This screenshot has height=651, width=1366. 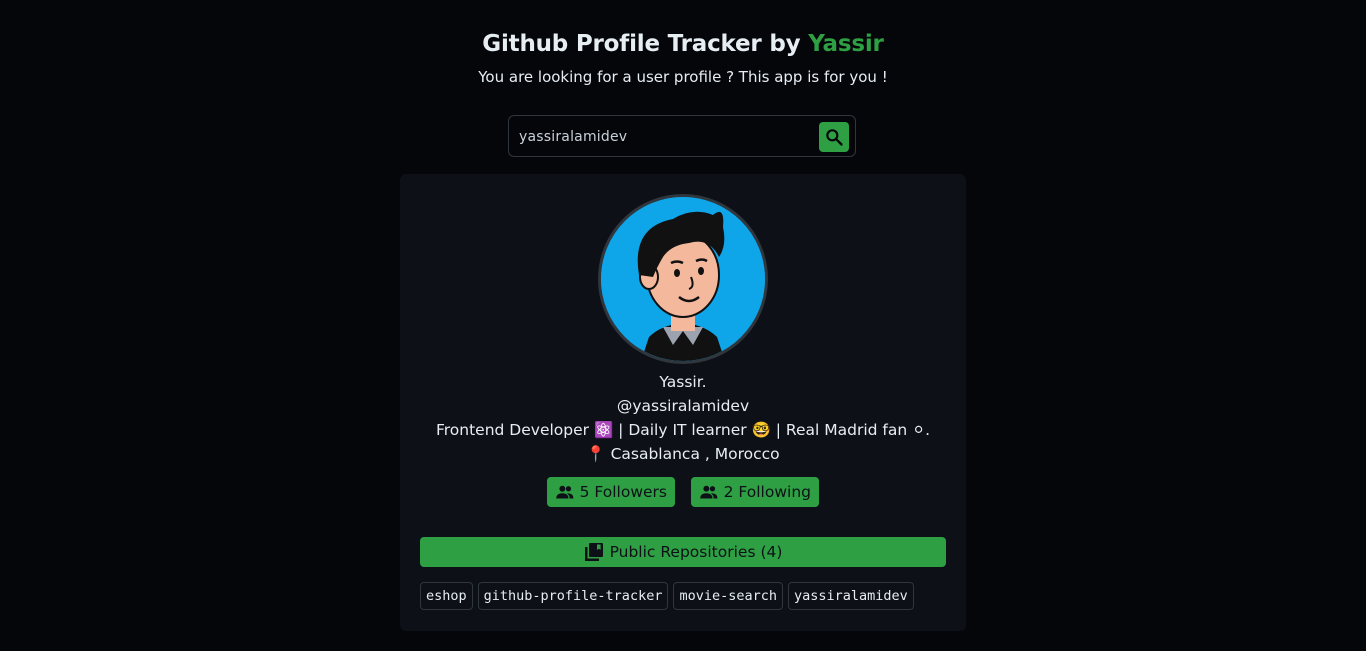 I want to click on page-title: Github Profile Tracker by Yassir, so click(x=683, y=44).